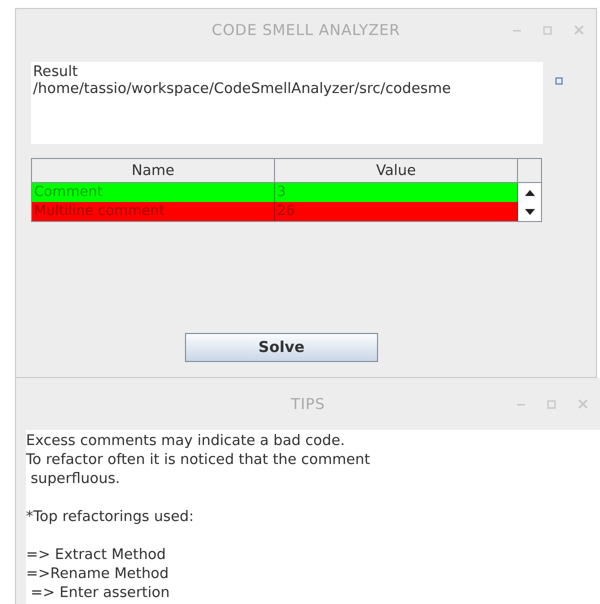 The image size is (600, 604). I want to click on table-cell: 3, so click(396, 192).